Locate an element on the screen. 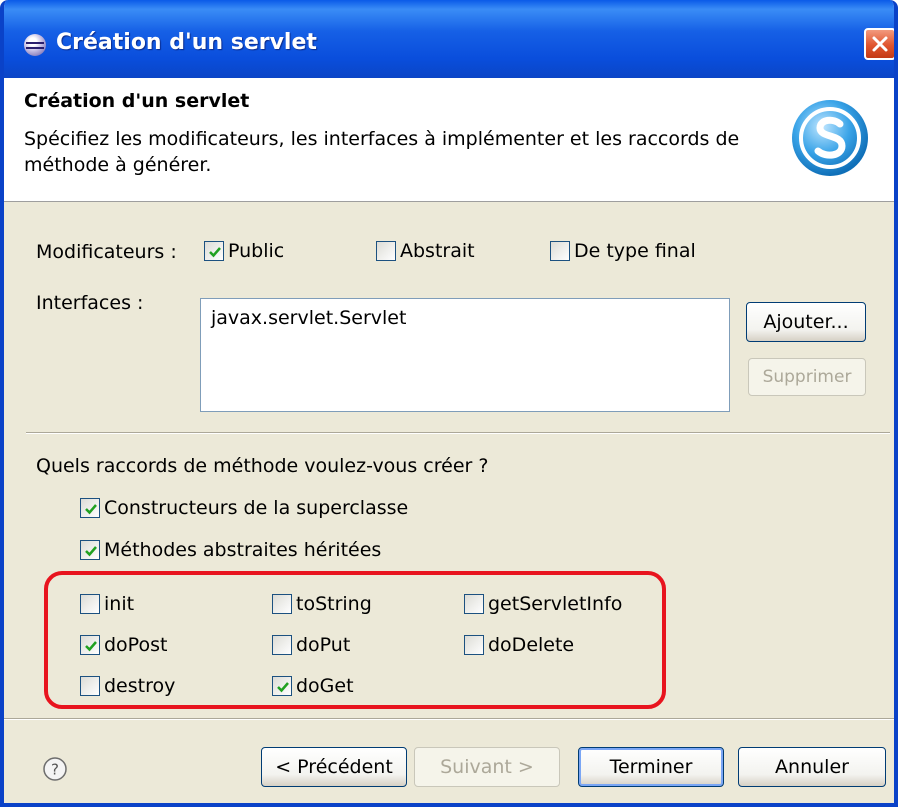  superclass-constructors-label: Constructeurs de la superclasse is located at coordinates (256, 508).